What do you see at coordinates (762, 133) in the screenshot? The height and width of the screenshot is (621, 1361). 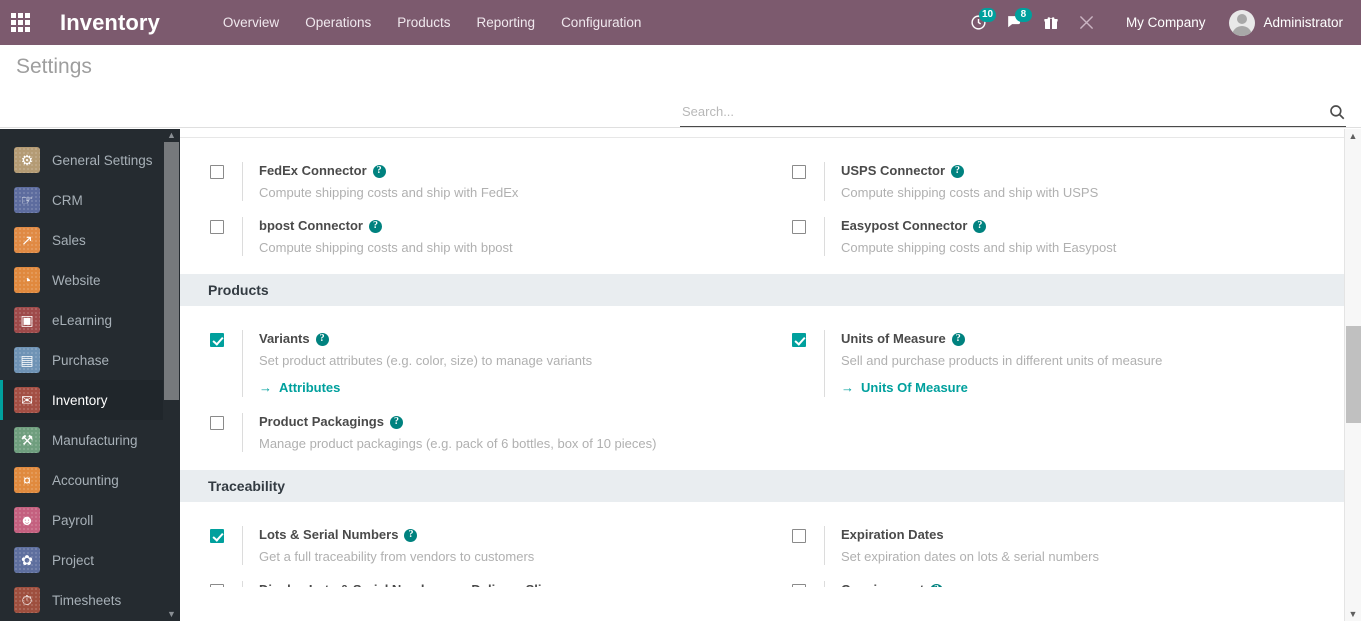 I see `clipped-setting-row-top` at bounding box center [762, 133].